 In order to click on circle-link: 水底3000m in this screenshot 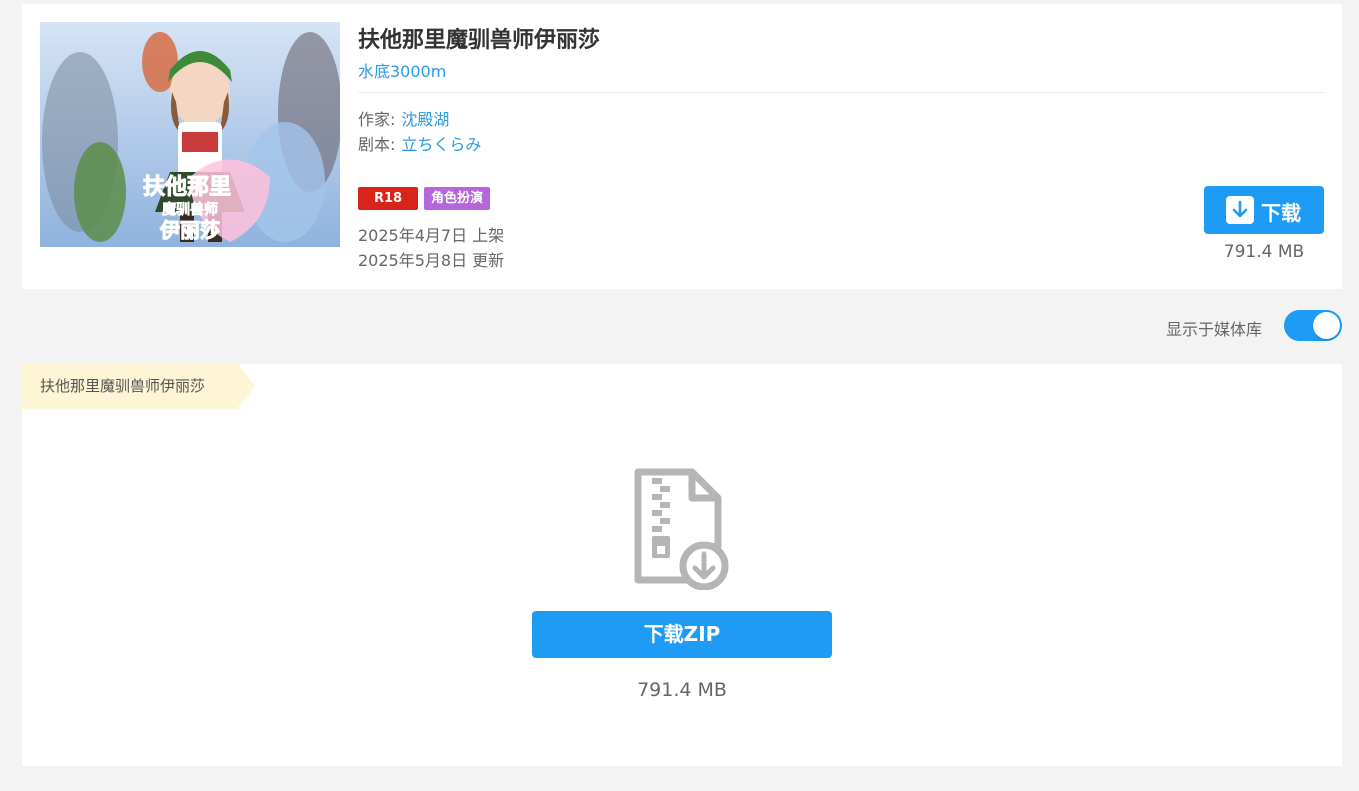, I will do `click(402, 70)`.